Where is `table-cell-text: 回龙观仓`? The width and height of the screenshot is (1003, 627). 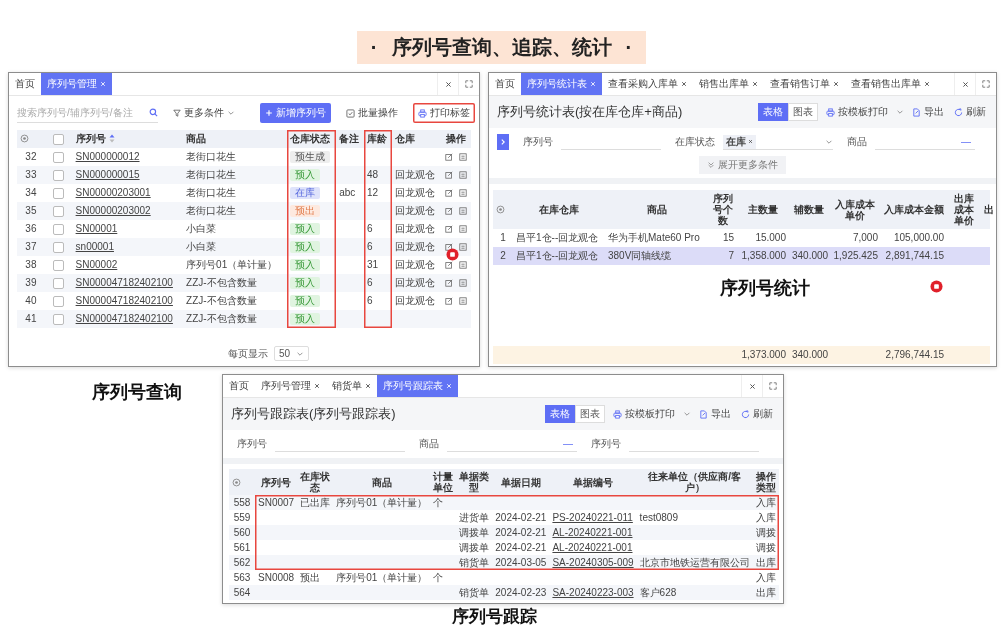
table-cell-text: 回龙观仓 is located at coordinates (414, 282).